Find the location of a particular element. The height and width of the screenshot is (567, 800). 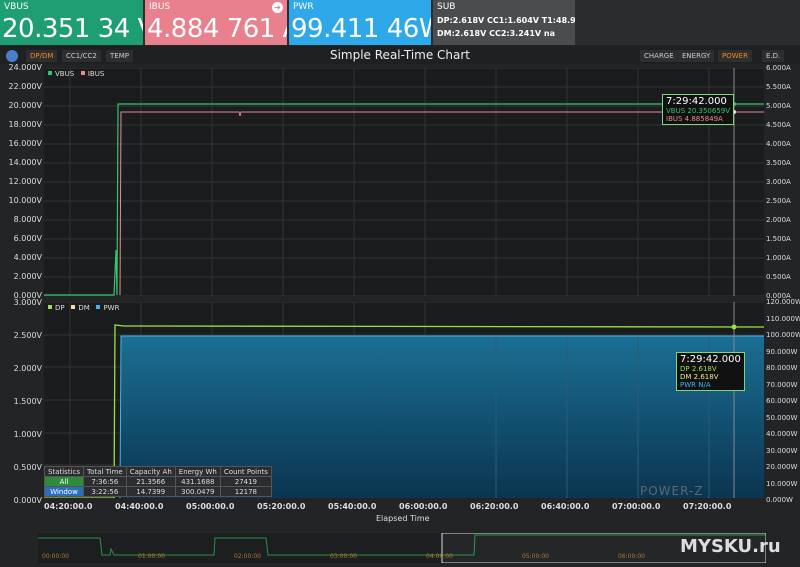

top-left-tick: 20.000V is located at coordinates (25, 105).